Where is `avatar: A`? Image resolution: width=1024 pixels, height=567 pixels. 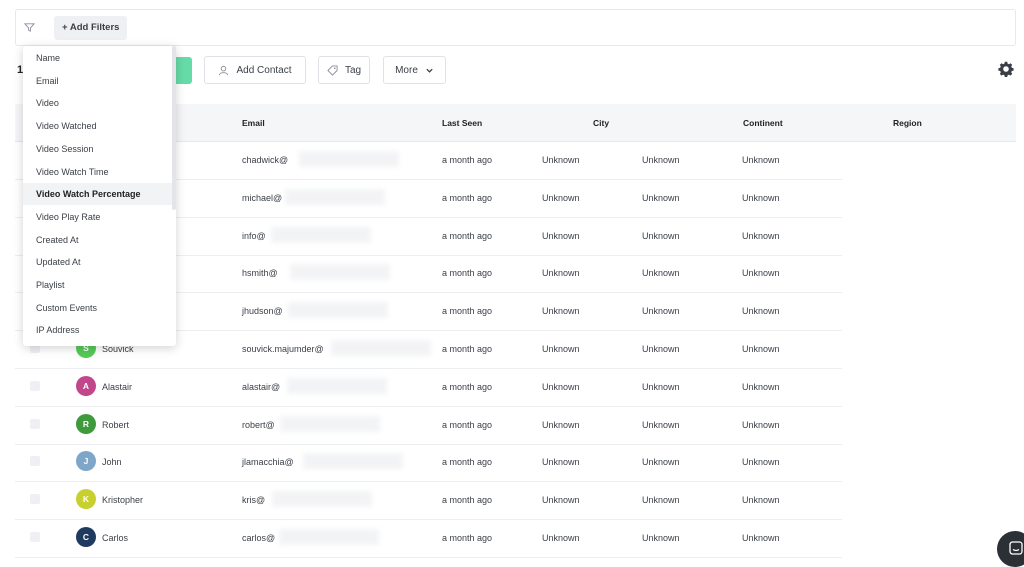
avatar: A is located at coordinates (86, 385).